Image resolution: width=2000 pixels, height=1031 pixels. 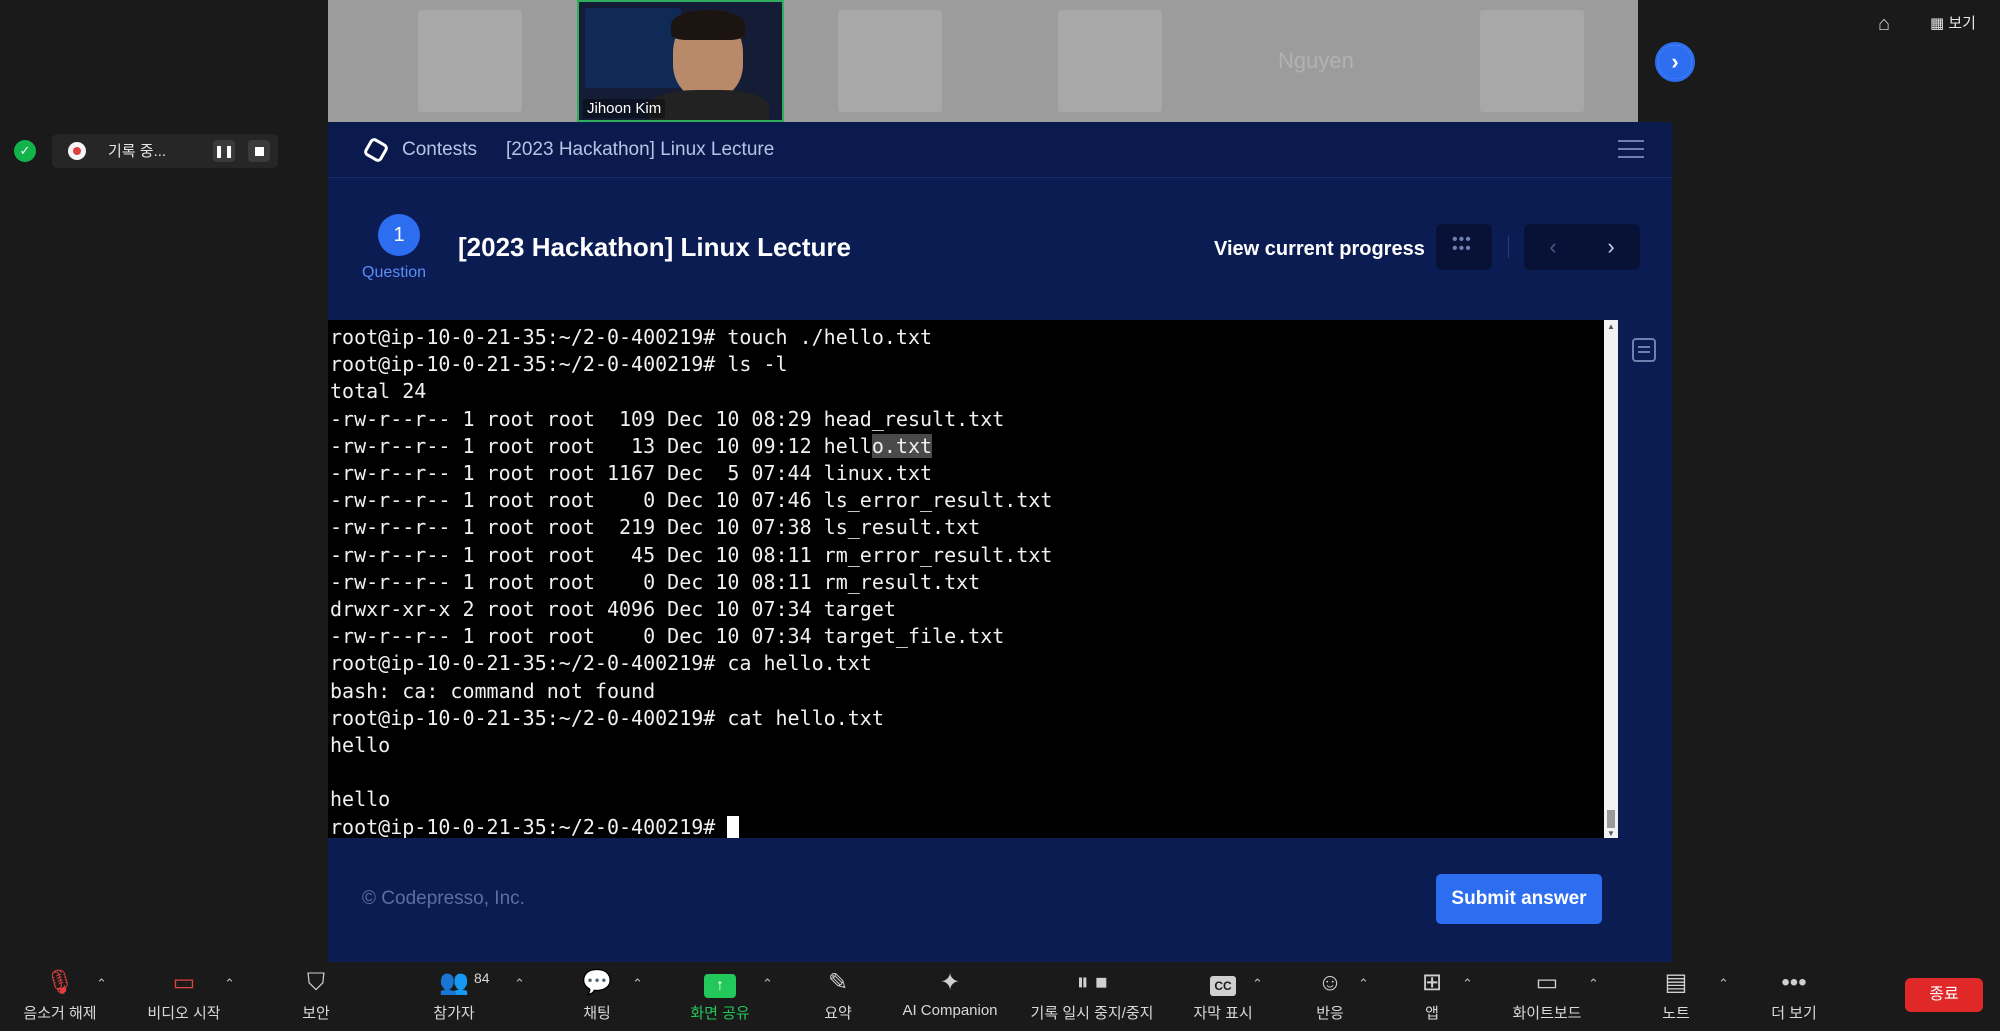 I want to click on sparkle-icon: ✦, so click(x=950, y=982).